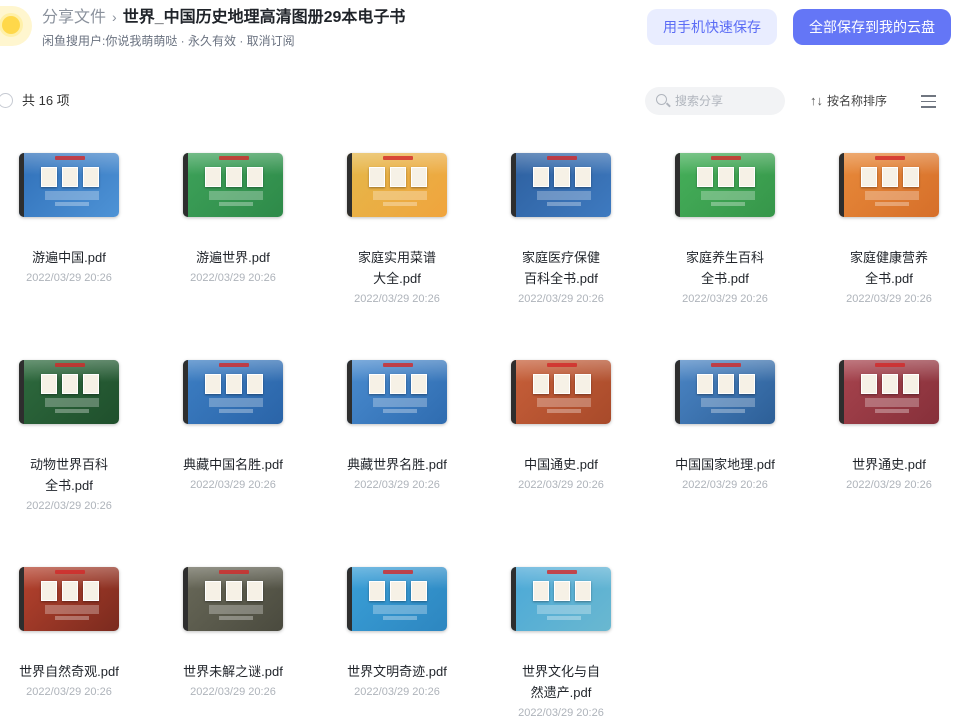 The width and height of the screenshot is (955, 722). I want to click on search-placeholder: 搜索分享, so click(699, 101).